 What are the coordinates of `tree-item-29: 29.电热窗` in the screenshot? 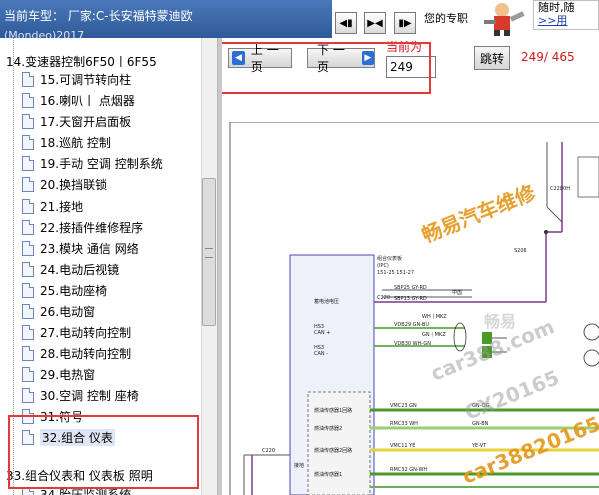 It's located at (58, 374).